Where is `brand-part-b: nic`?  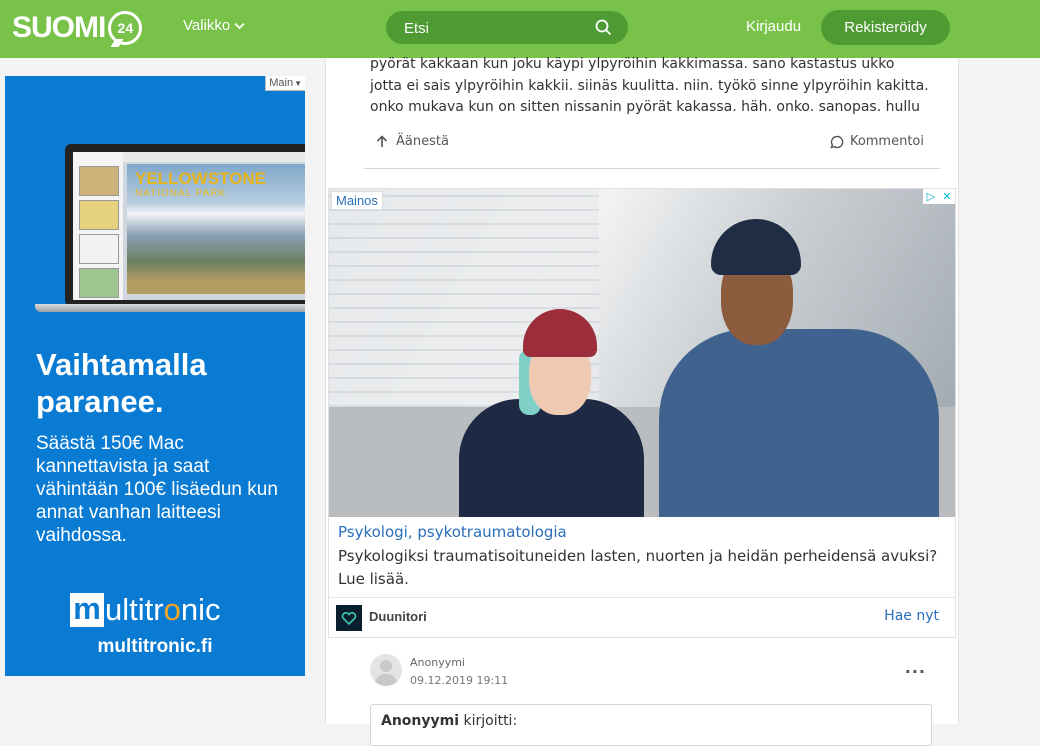 brand-part-b: nic is located at coordinates (200, 609).